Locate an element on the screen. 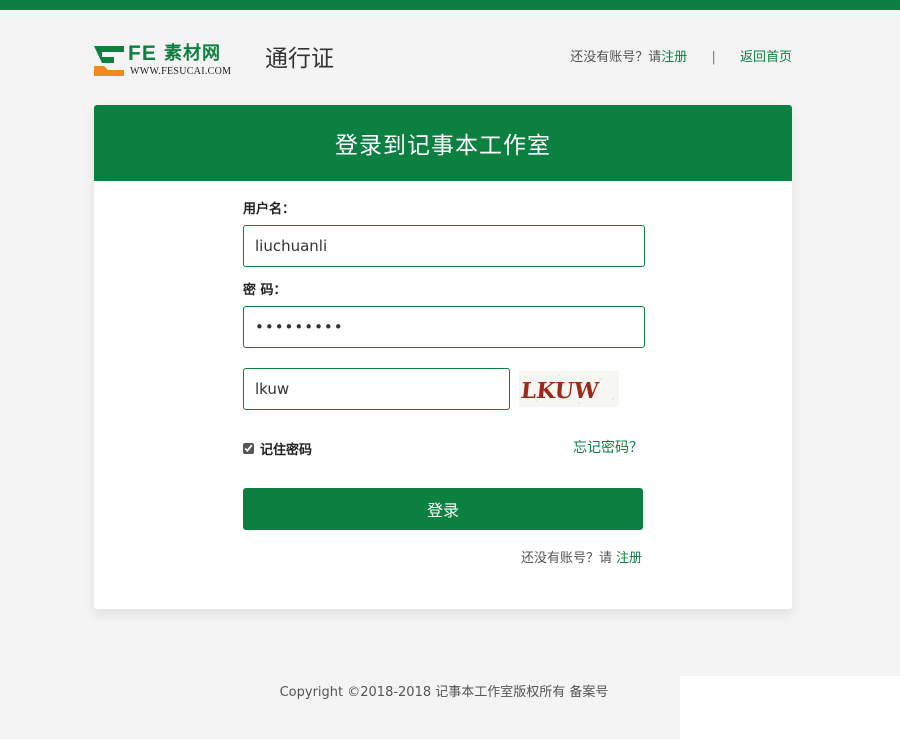 This screenshot has height=739, width=900. logo-cn-text: 素材网 is located at coordinates (192, 53).